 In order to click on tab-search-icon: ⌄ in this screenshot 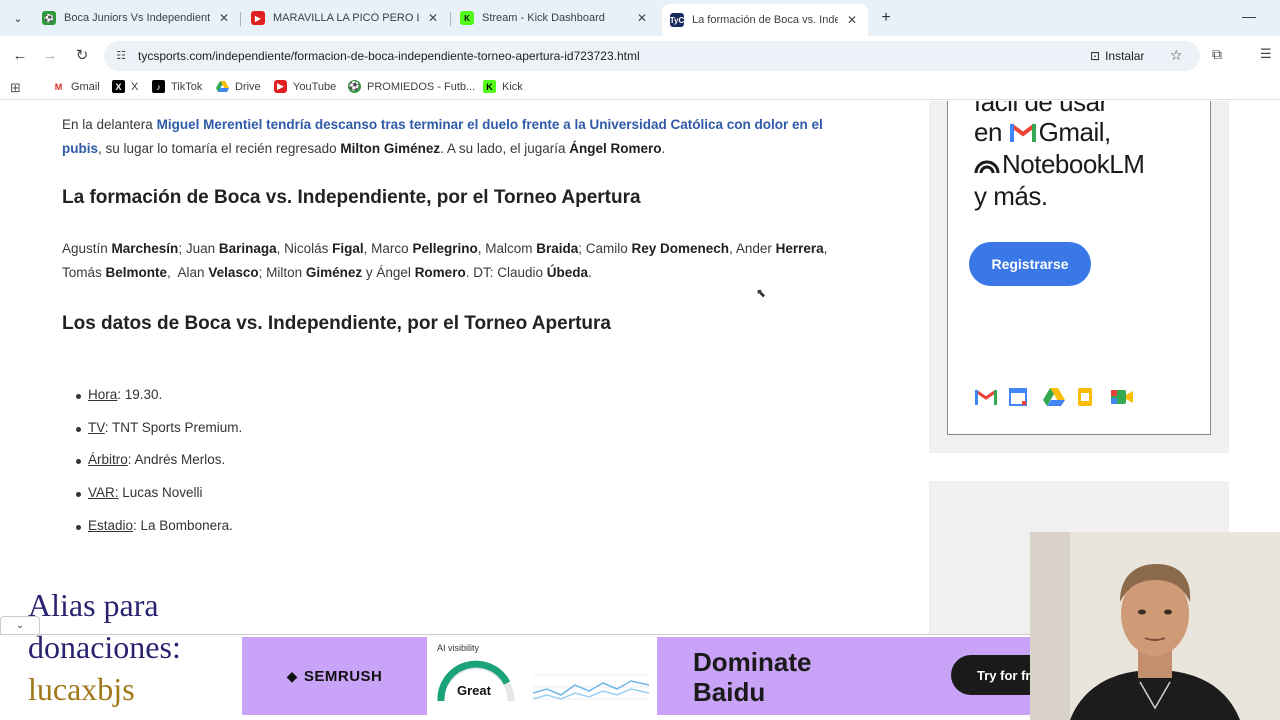, I will do `click(18, 18)`.